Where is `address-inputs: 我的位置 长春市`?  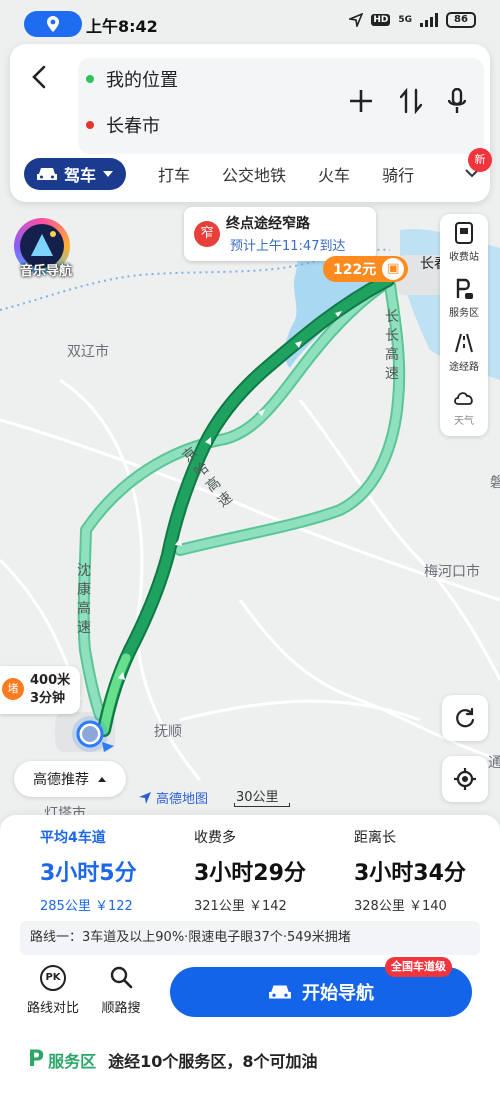 address-inputs: 我的位置 长春市 is located at coordinates (281, 106).